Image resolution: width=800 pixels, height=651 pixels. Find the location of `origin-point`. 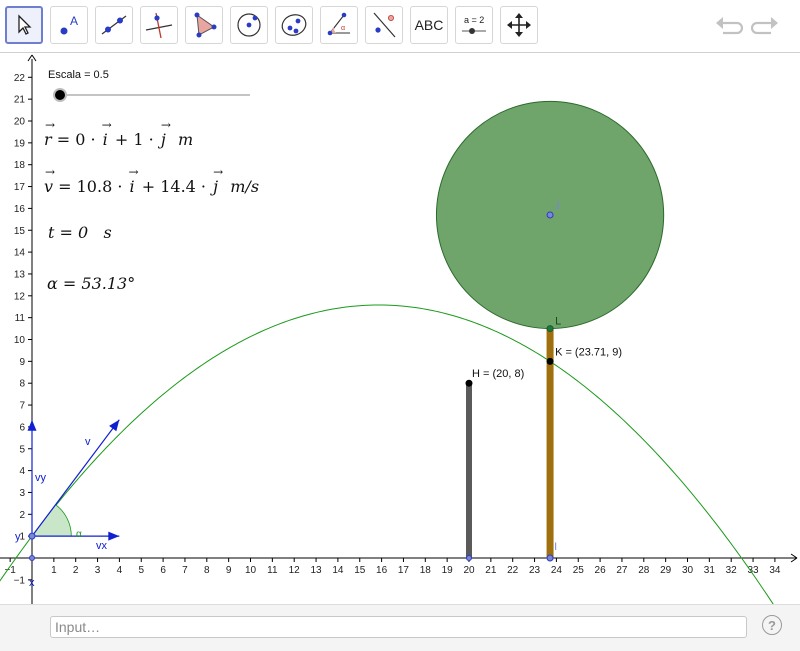

origin-point is located at coordinates (32, 558).